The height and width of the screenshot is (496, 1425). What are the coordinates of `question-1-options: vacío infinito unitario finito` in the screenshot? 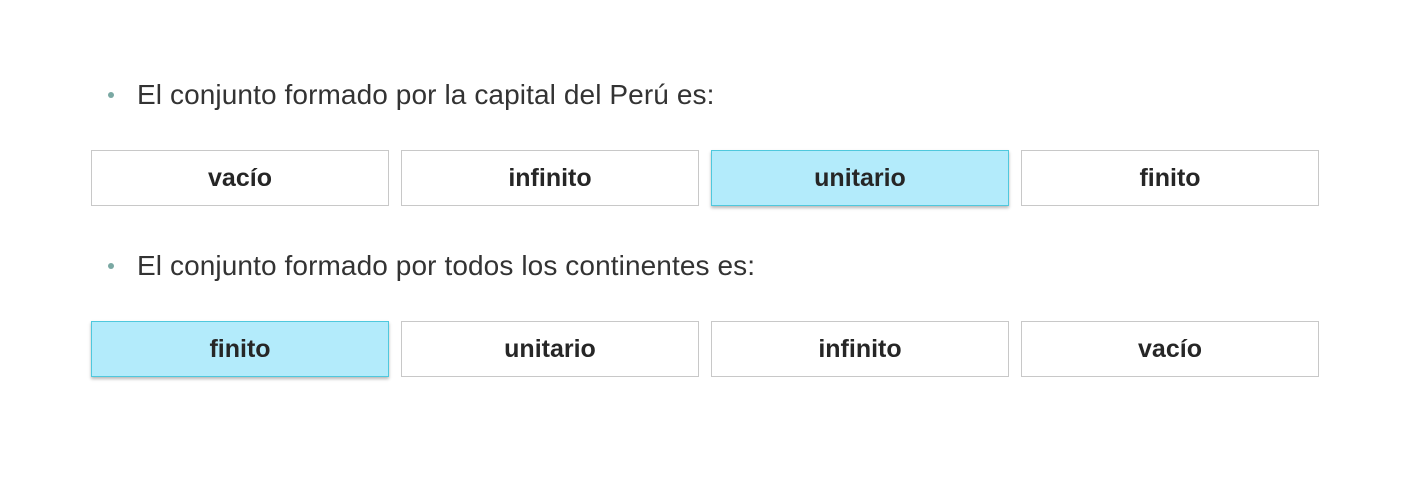 It's located at (706, 178).